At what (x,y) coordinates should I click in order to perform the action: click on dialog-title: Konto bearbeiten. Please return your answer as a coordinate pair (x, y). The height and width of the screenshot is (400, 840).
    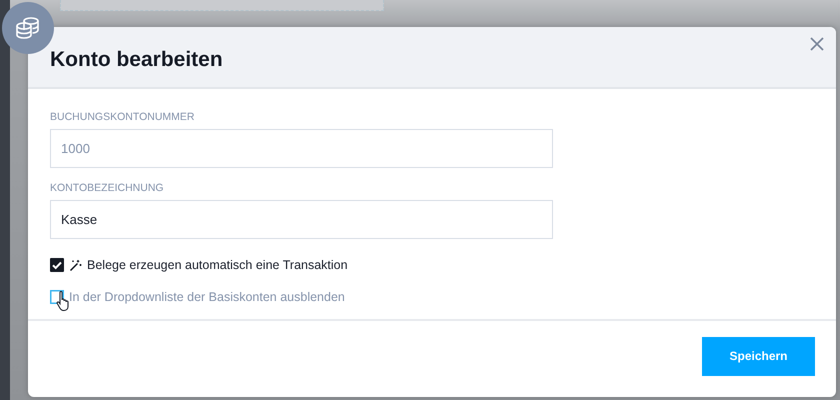
    Looking at the image, I should click on (136, 60).